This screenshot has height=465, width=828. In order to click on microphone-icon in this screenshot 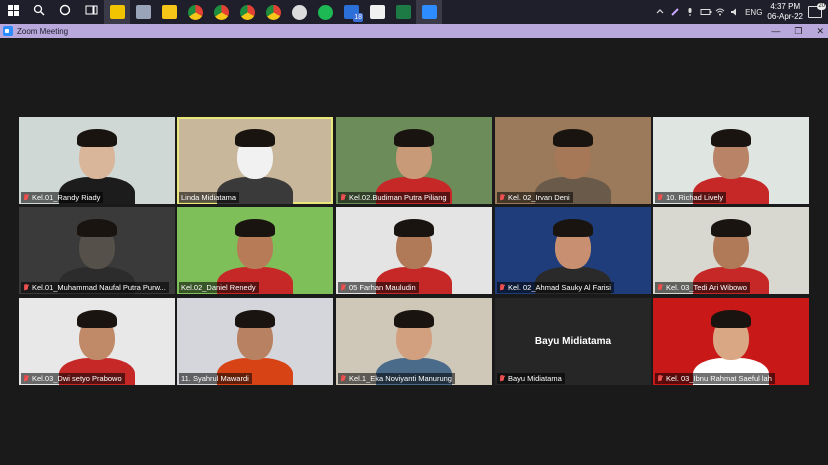, I will do `click(690, 12)`.